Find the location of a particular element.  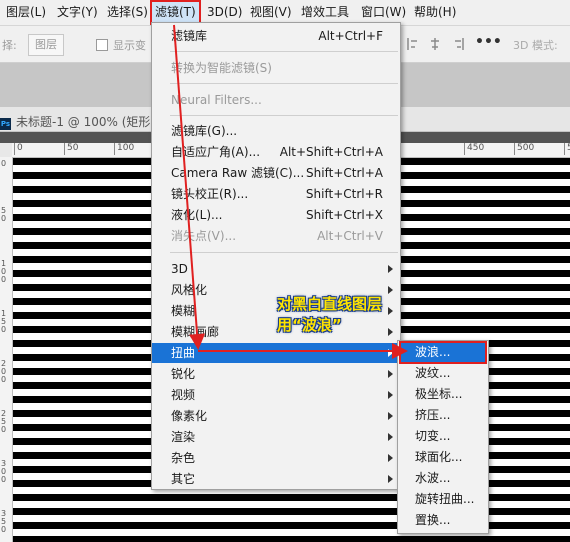

ruler-tick: 250 is located at coordinates (4, 421).